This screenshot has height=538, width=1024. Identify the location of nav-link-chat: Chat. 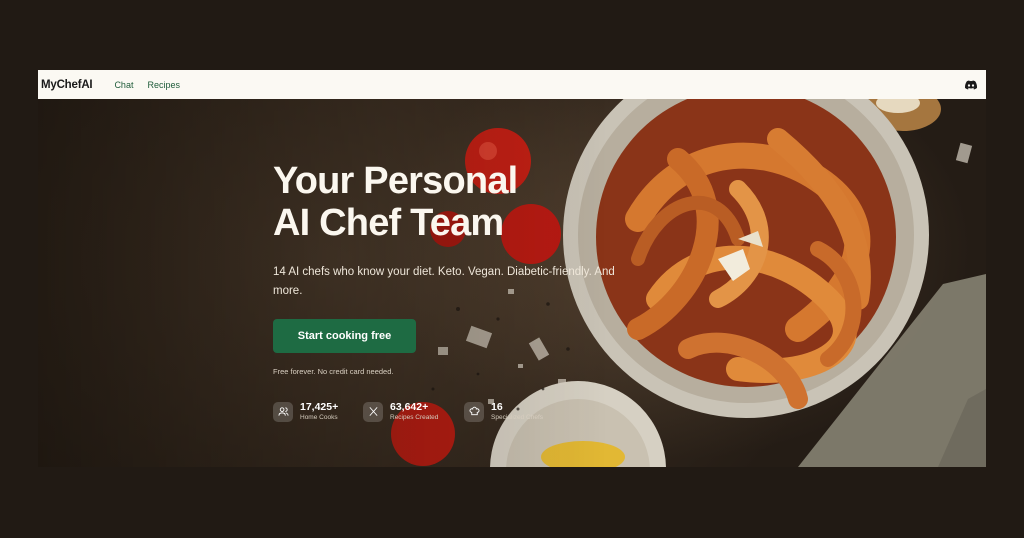
(123, 85).